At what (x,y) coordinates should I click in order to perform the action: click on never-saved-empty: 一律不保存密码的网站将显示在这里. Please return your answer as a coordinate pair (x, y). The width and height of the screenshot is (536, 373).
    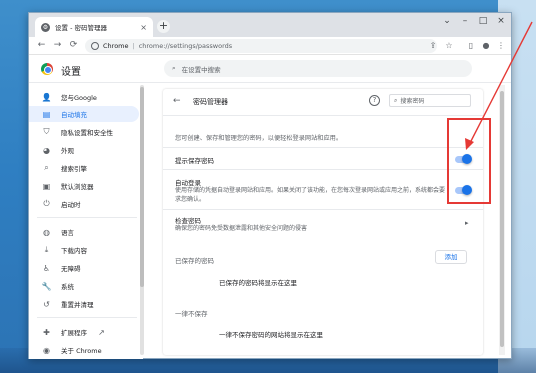
    Looking at the image, I should click on (271, 335).